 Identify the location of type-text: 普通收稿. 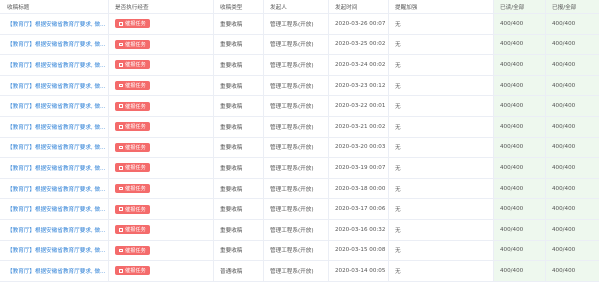
(231, 271).